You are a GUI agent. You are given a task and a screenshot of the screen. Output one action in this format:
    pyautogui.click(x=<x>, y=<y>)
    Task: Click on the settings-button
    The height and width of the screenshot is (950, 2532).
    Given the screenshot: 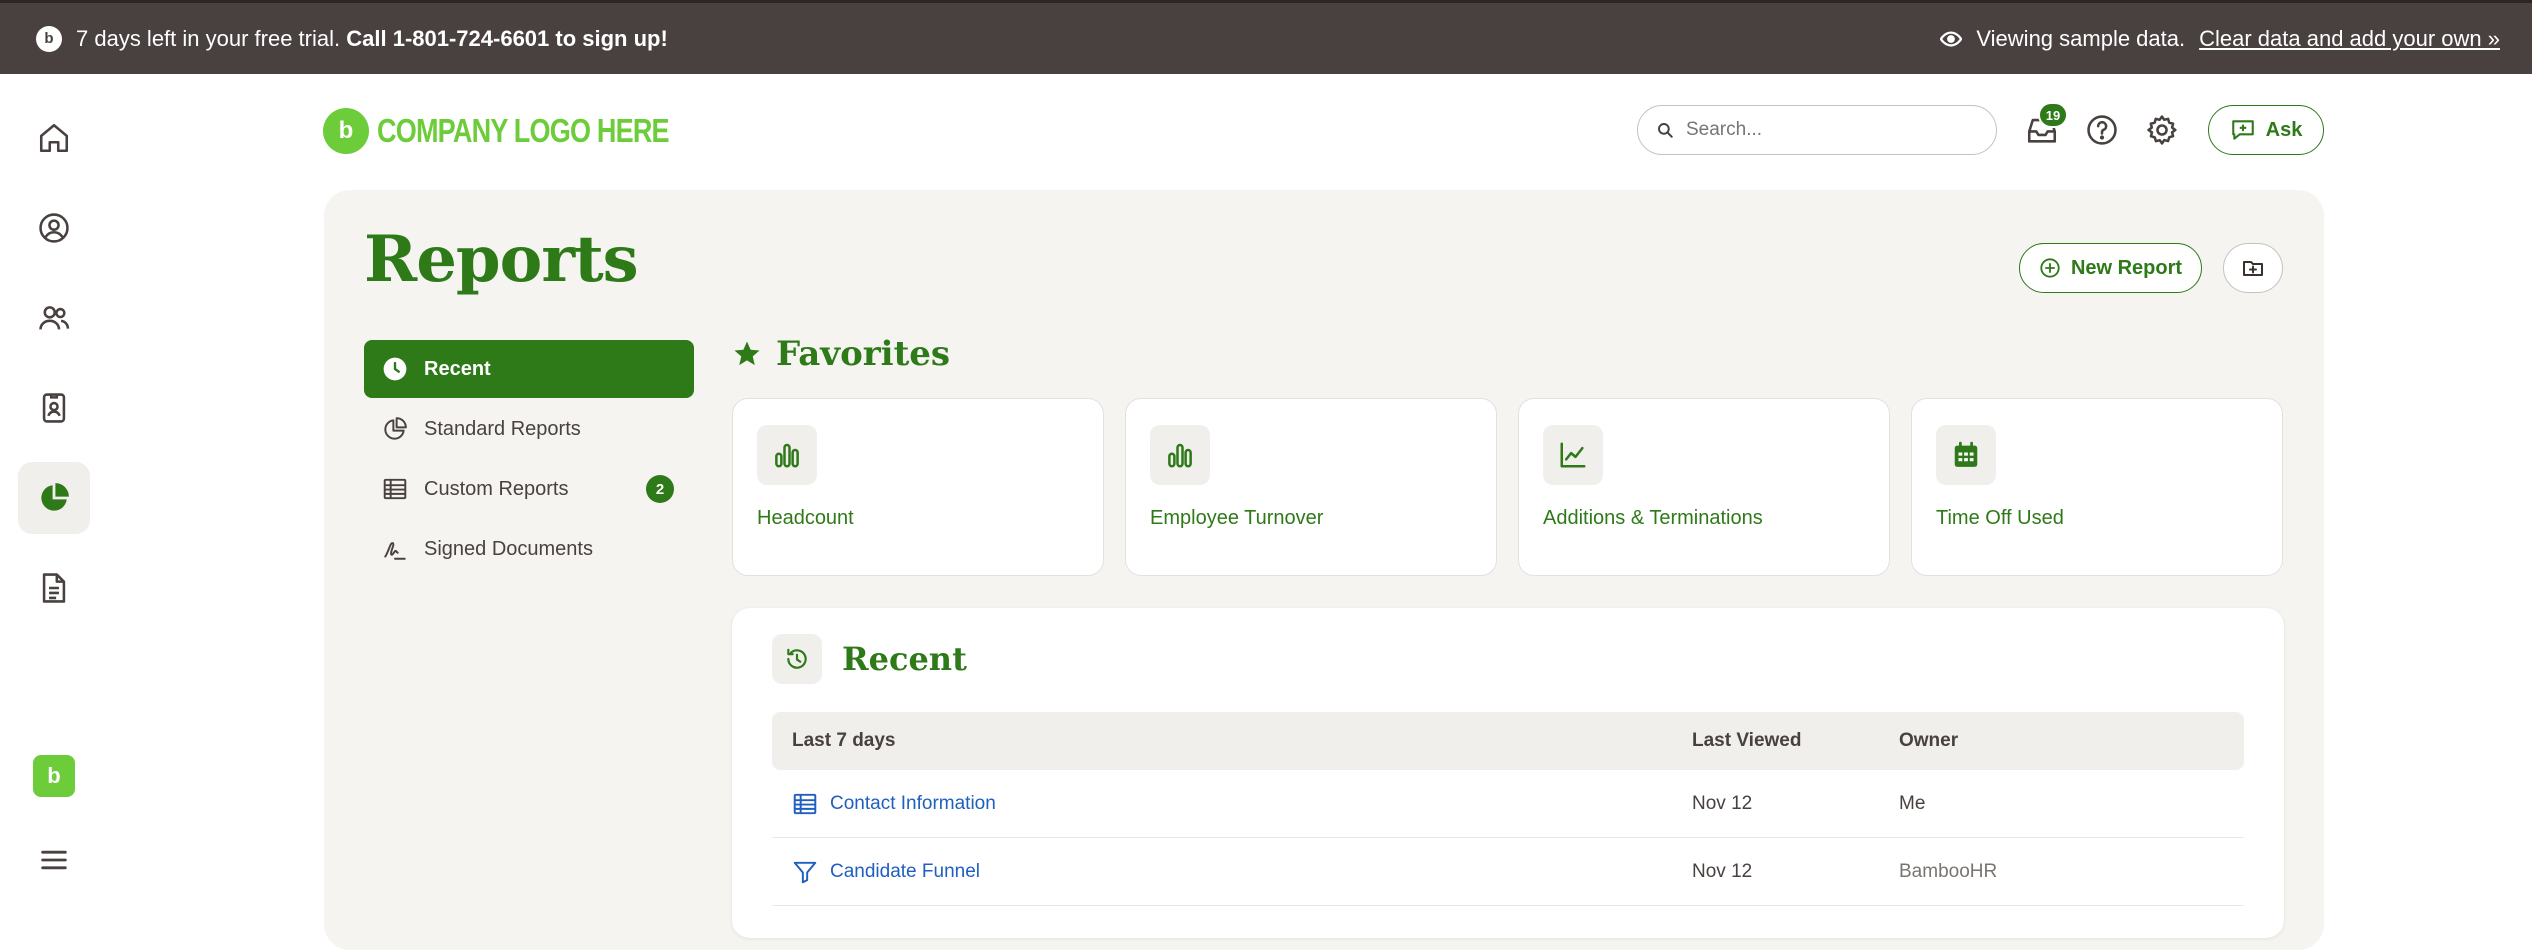 What is the action you would take?
    pyautogui.click(x=2162, y=130)
    